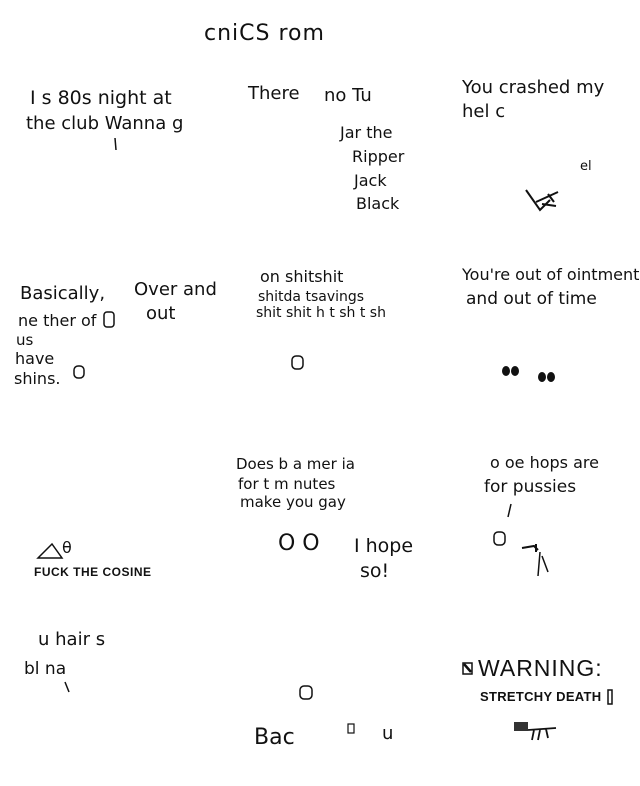 This screenshot has width=640, height=786. What do you see at coordinates (370, 180) in the screenshot?
I see `list-item: Jack` at bounding box center [370, 180].